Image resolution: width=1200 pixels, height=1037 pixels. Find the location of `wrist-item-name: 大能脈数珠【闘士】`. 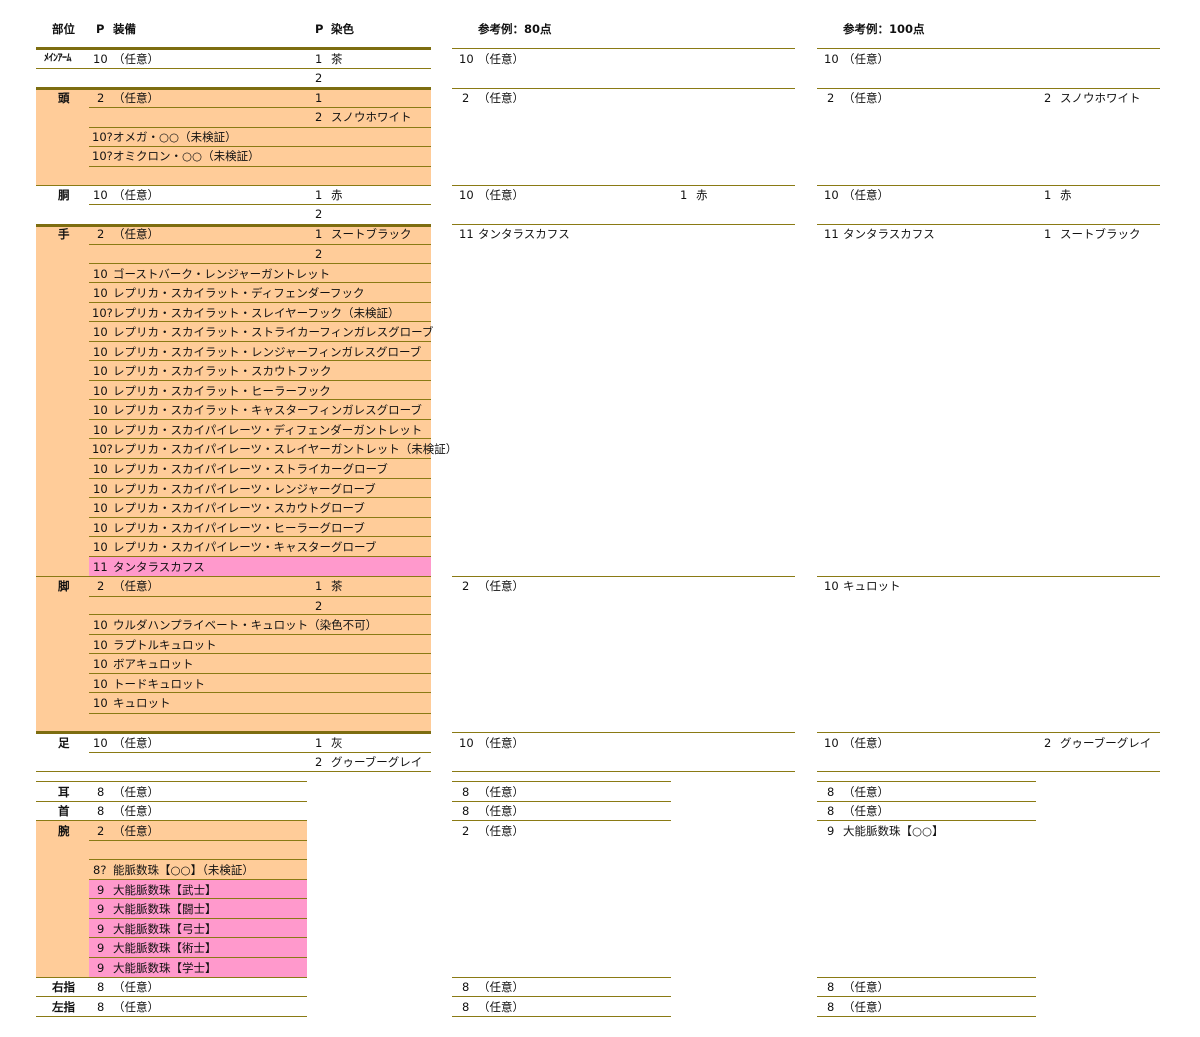

wrist-item-name: 大能脈数珠【闘士】 is located at coordinates (165, 909).